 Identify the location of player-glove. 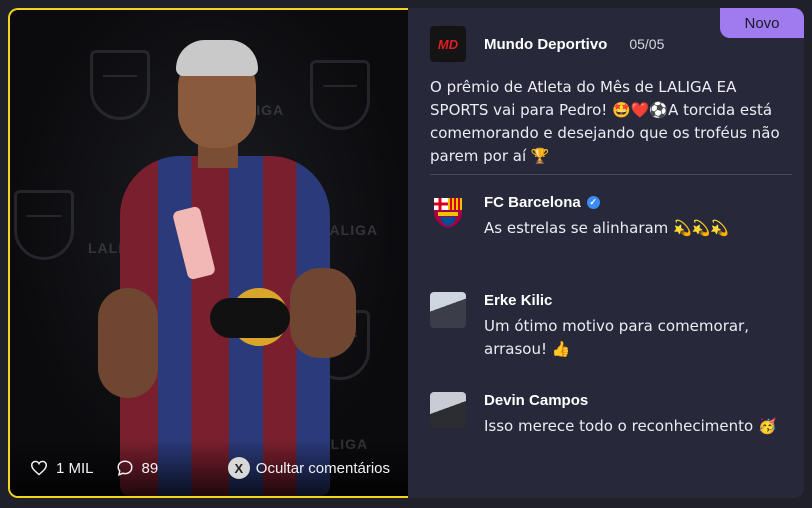
(250, 318).